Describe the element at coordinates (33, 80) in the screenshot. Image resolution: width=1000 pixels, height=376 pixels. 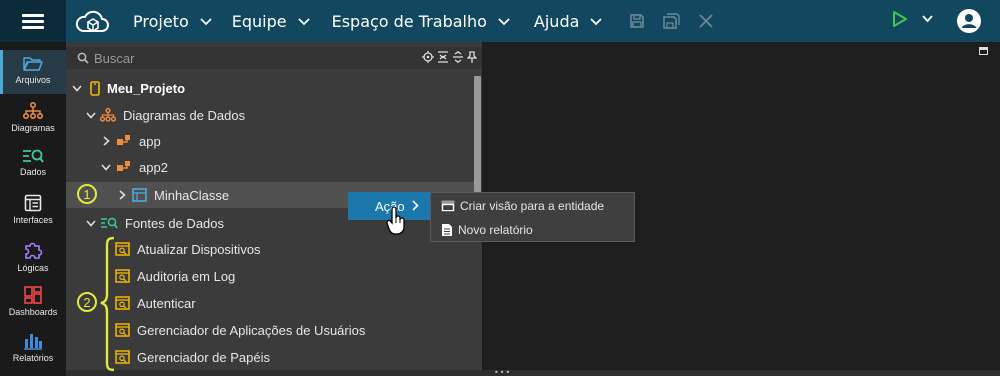
I see `sidebar-item-label: Arquivos` at that location.